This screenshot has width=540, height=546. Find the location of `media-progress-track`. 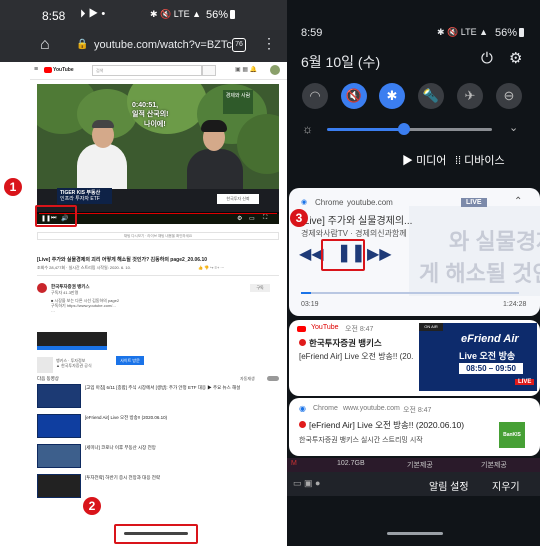

media-progress-track is located at coordinates (410, 293).